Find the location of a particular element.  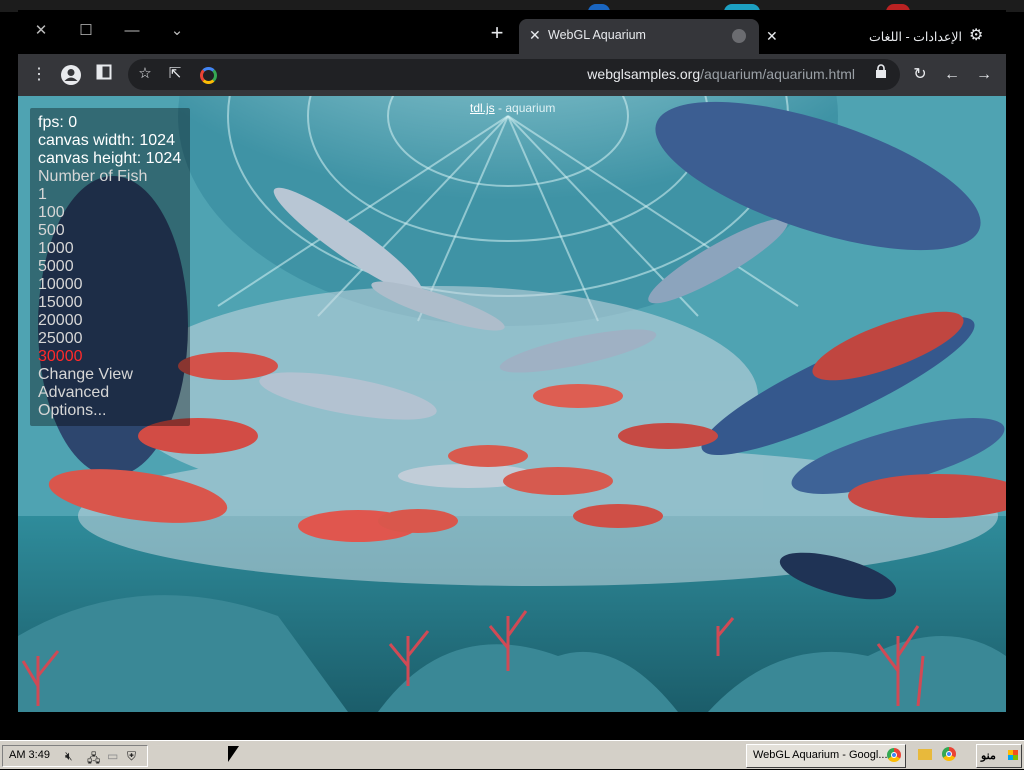

more-menu-icon: ⋮ is located at coordinates (39, 75).